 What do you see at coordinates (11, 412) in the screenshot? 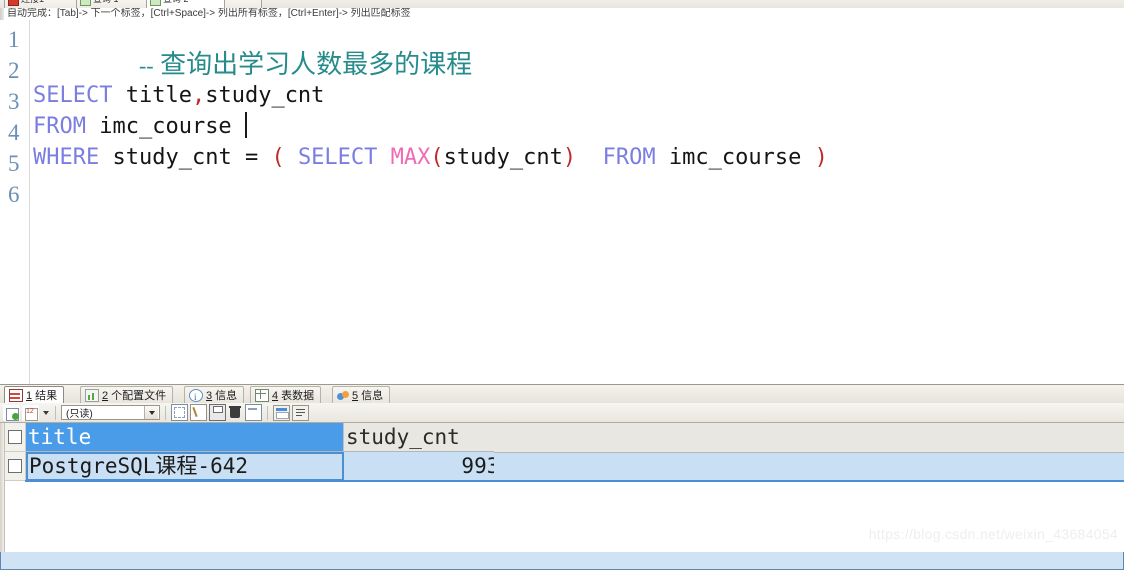
I see `refresh-icon` at bounding box center [11, 412].